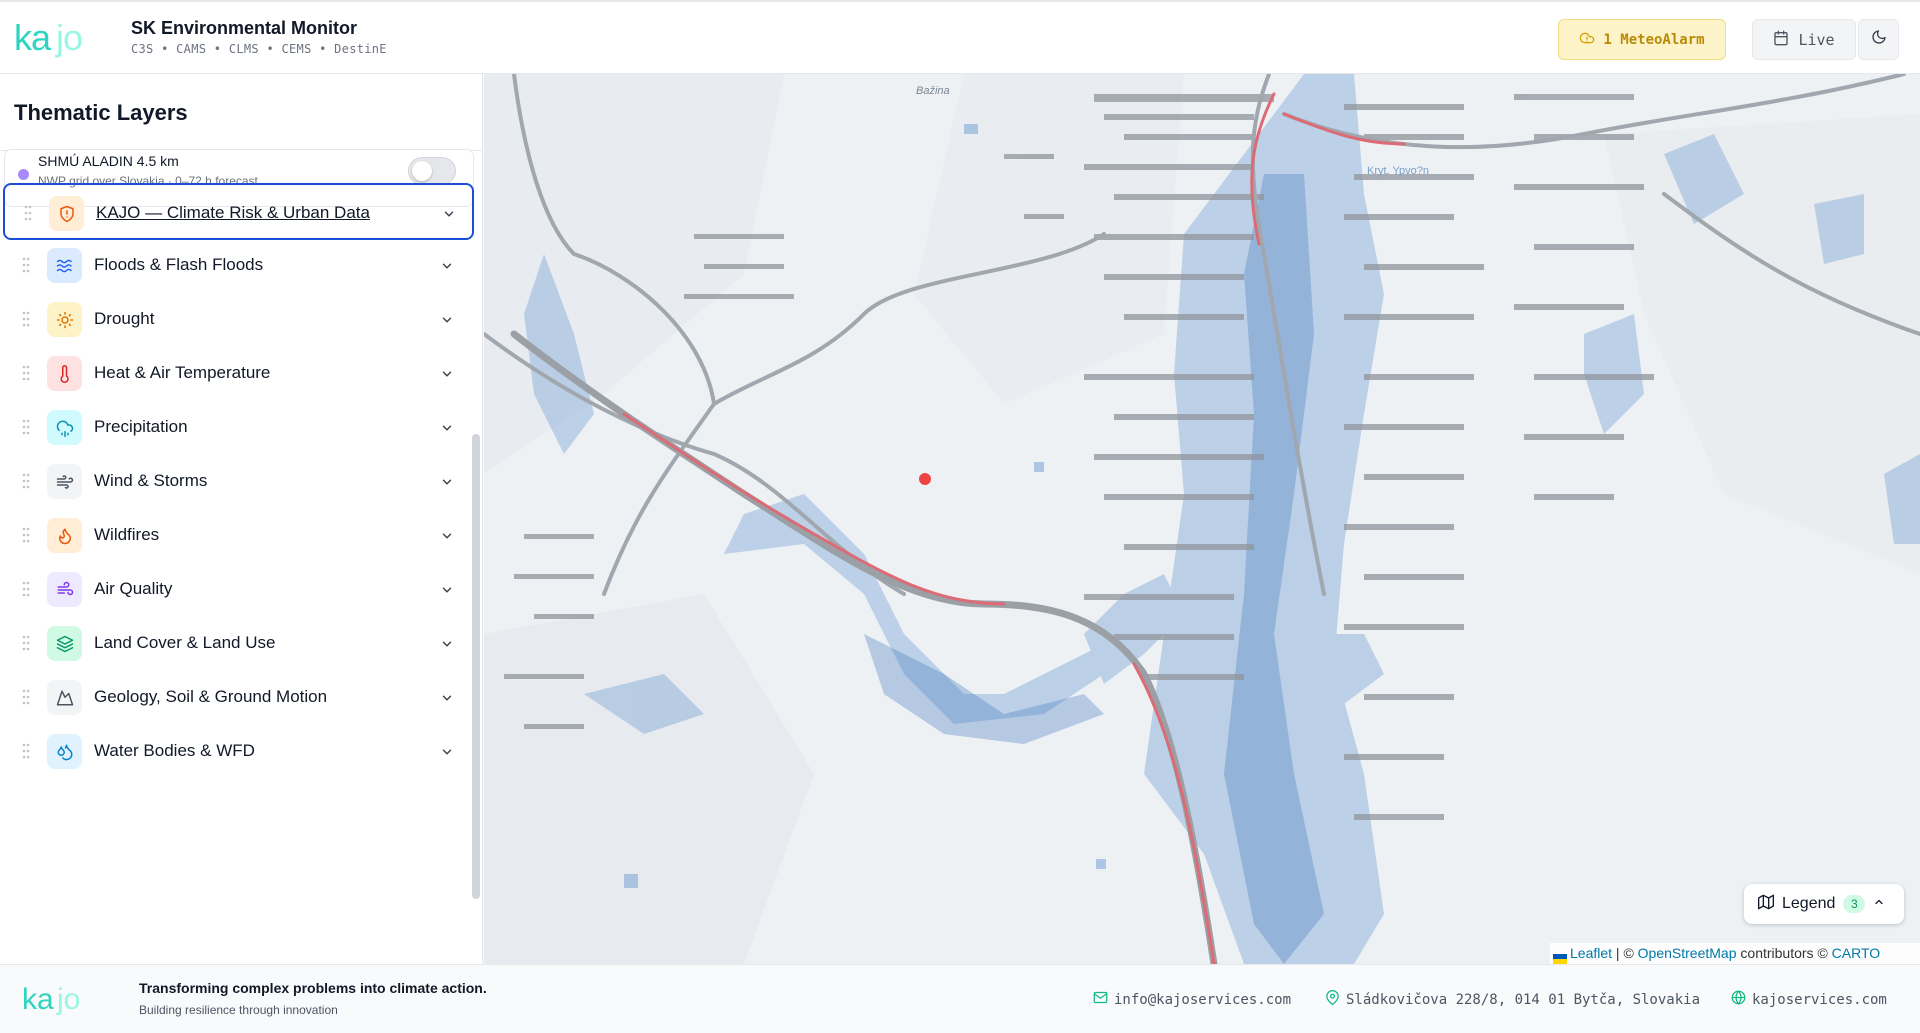  I want to click on layer-group-label: KAJO — Climate Risk & Urban Data, so click(233, 212).